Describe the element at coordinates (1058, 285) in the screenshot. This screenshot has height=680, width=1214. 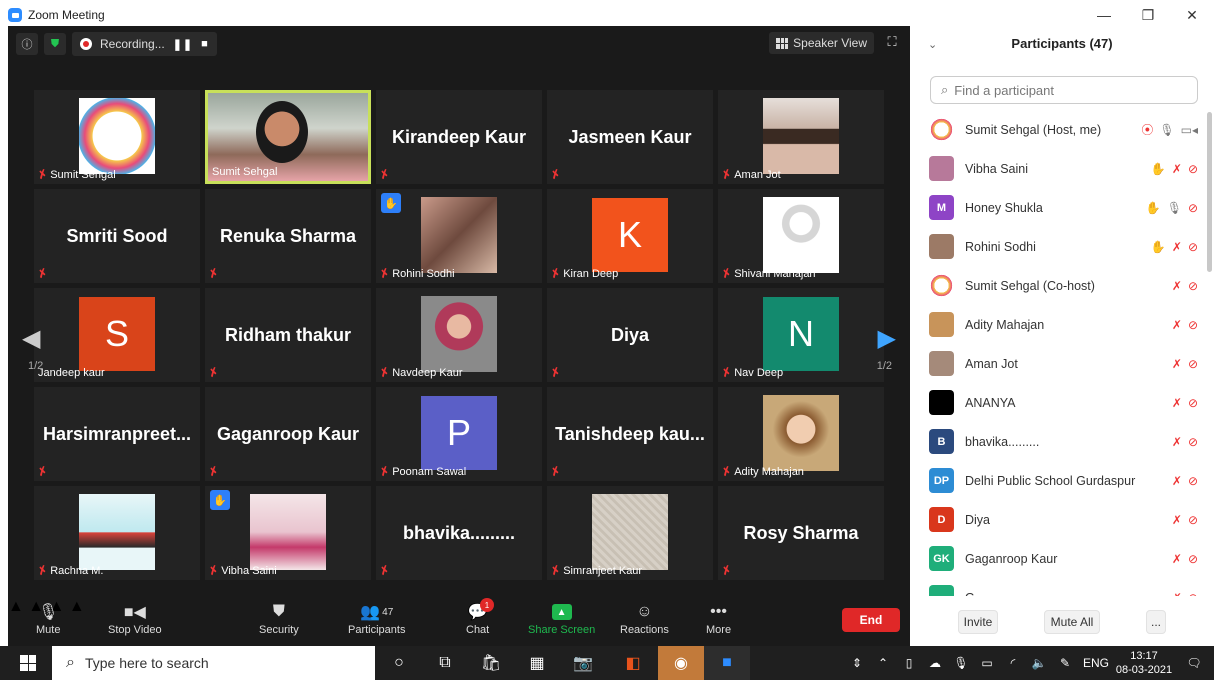
I see `participant-row: Sumit Sehgal (Co-host) ✗ ⊘` at that location.